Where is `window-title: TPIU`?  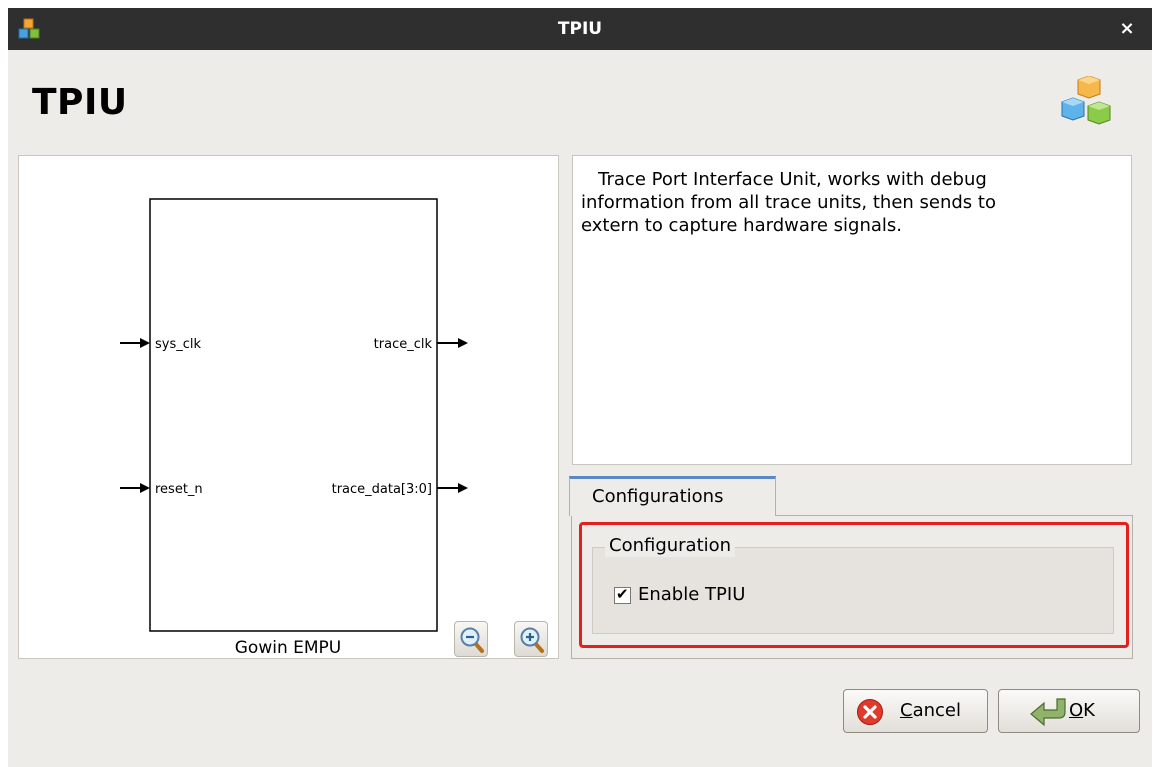
window-title: TPIU is located at coordinates (580, 29).